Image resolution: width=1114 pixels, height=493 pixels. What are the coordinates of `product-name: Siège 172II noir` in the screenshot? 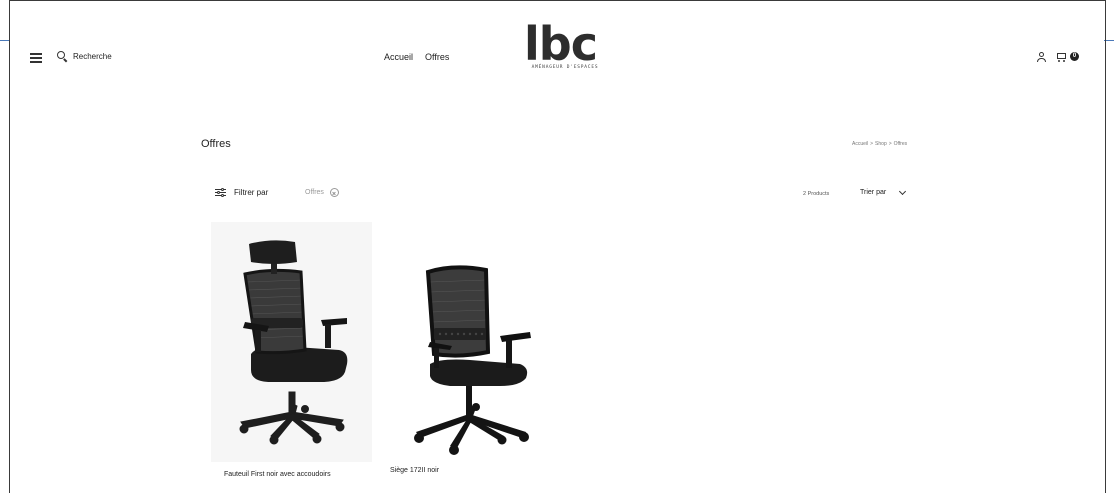 It's located at (465, 470).